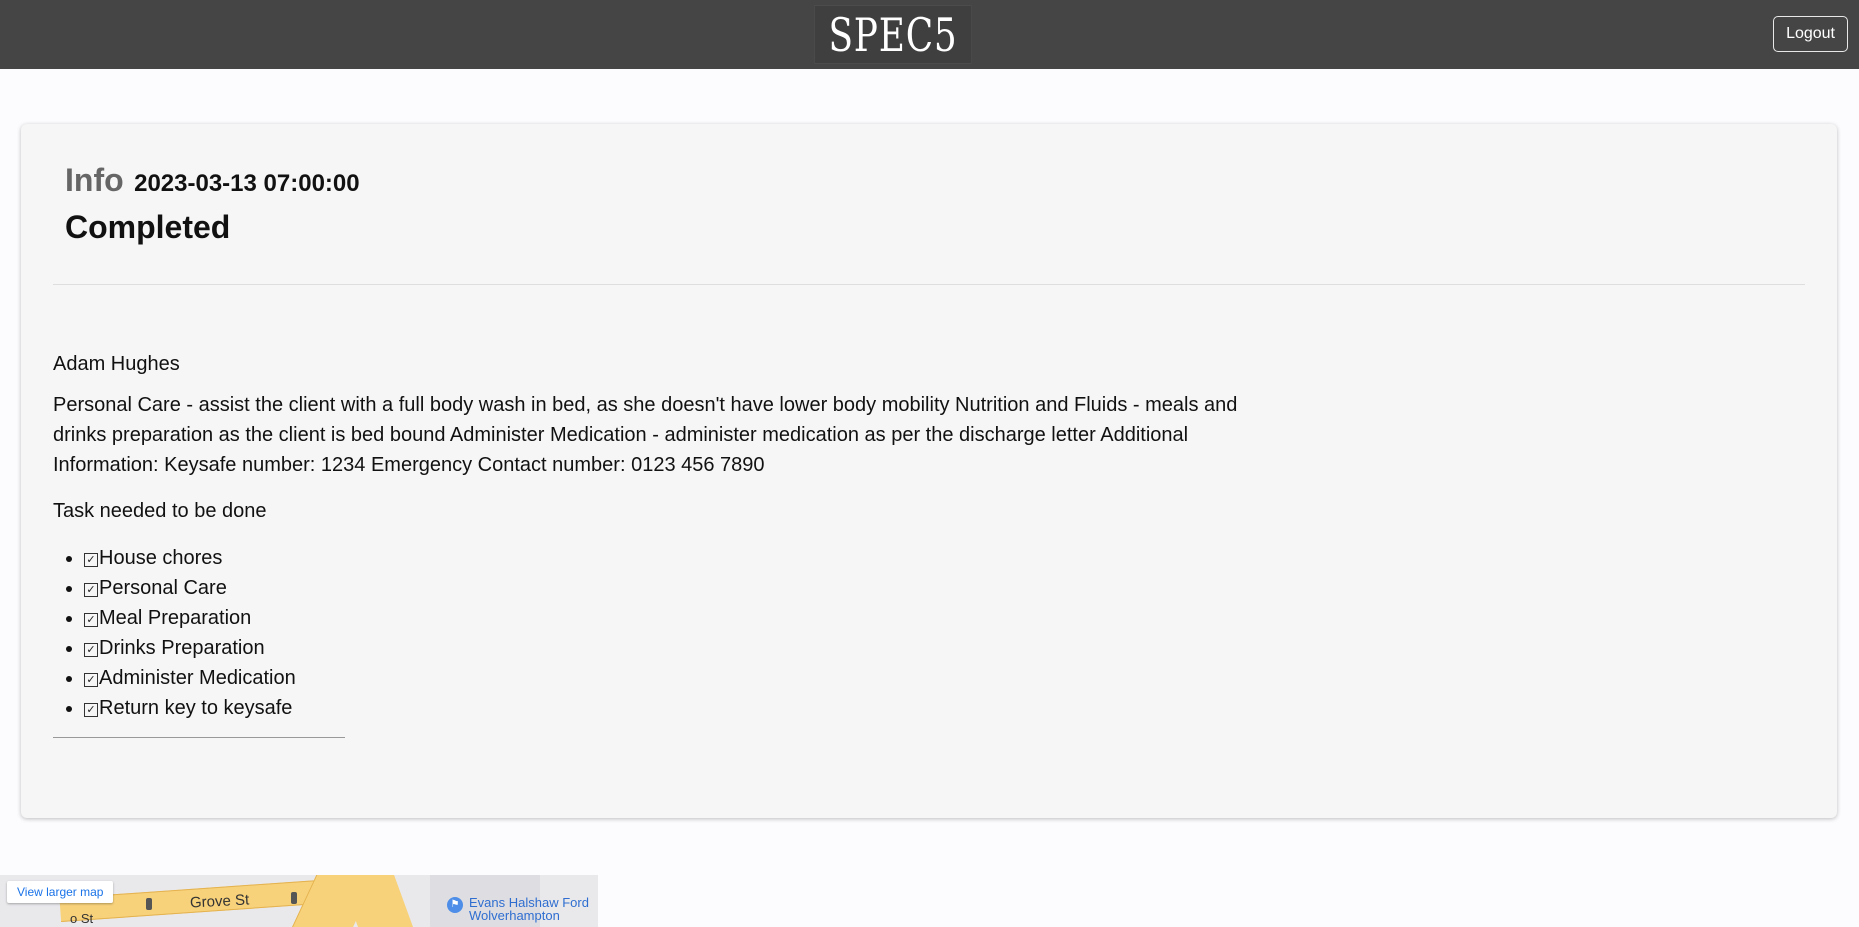 This screenshot has height=927, width=1859. What do you see at coordinates (247, 183) in the screenshot?
I see `visit-datetime: 2023-03-13 07:00:00` at bounding box center [247, 183].